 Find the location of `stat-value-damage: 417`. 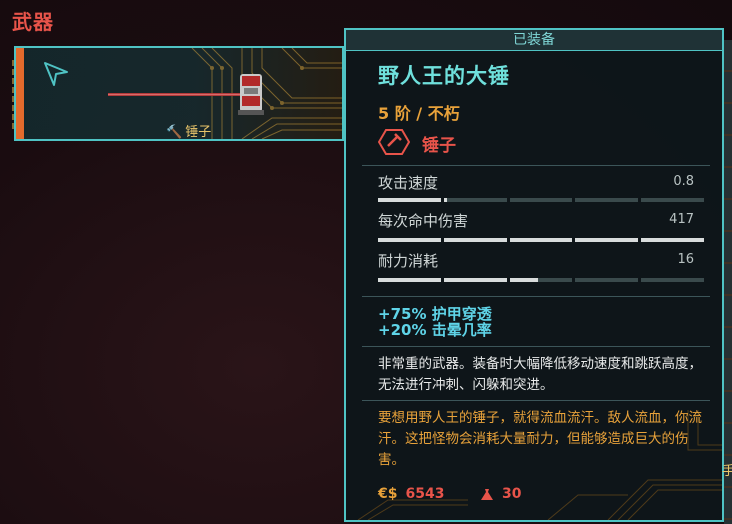

stat-value-damage: 417 is located at coordinates (681, 219).